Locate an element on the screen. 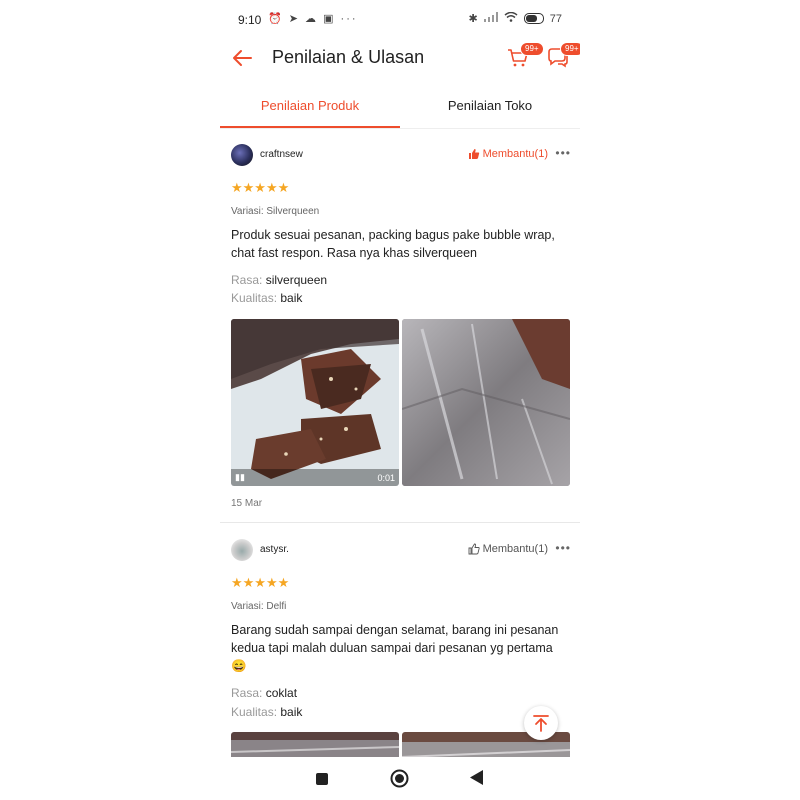 The height and width of the screenshot is (800, 800). home-circle-icon is located at coordinates (399, 778).